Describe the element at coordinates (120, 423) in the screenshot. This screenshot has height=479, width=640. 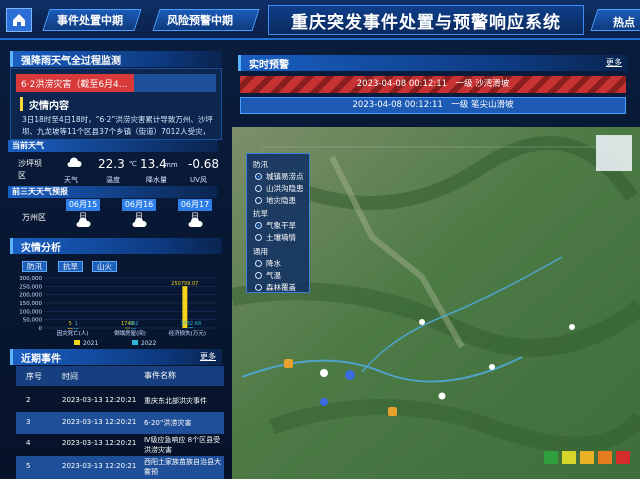
I see `table-row: 3 2023-03-13 12:20:21 6-20”洪涝灾害` at that location.